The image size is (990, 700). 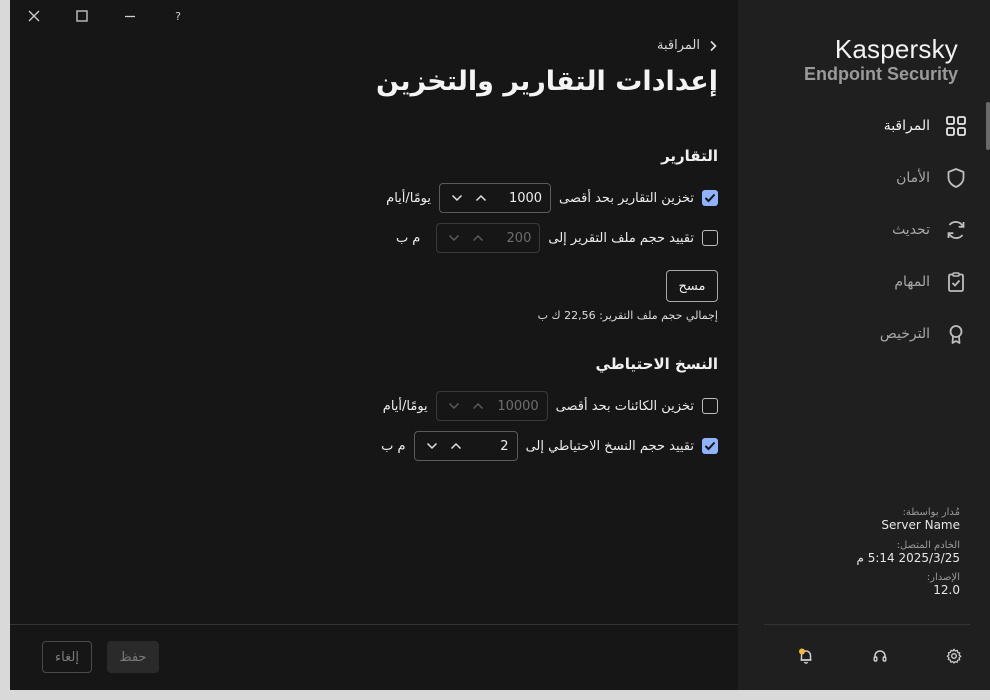 I want to click on minimize-window-button, so click(x=130, y=16).